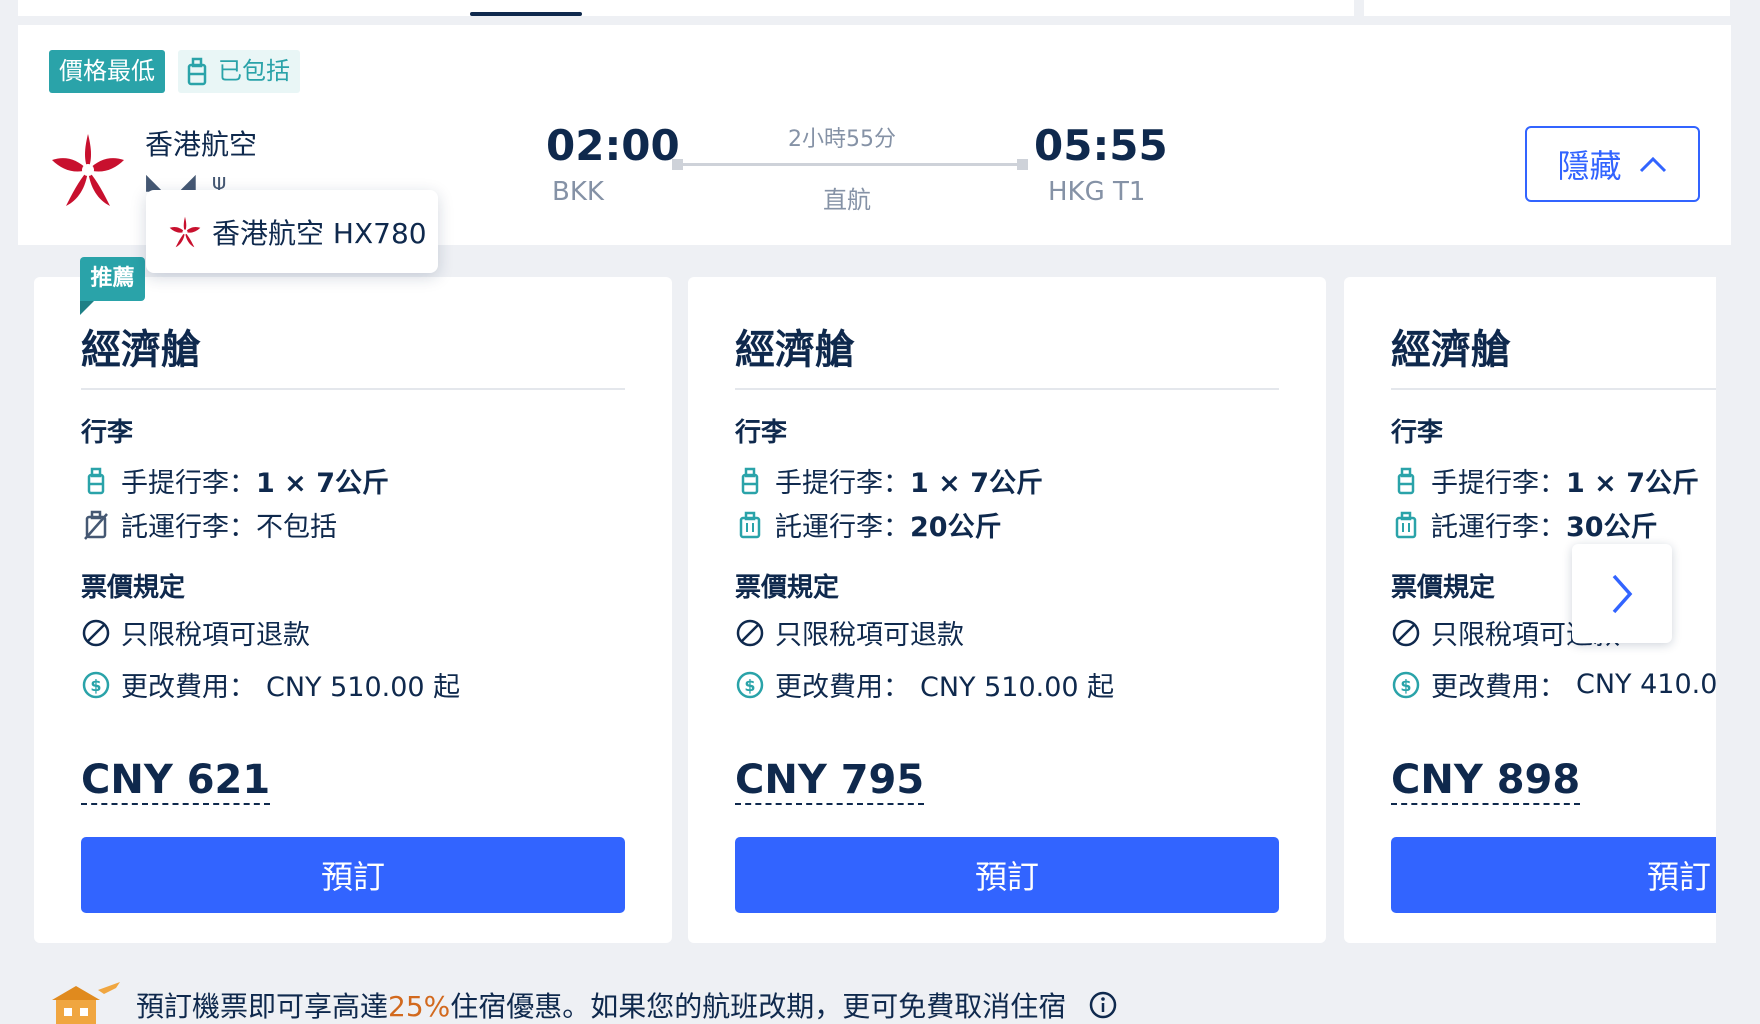 Image resolution: width=1760 pixels, height=1024 pixels. Describe the element at coordinates (254, 71) in the screenshot. I see `included-tag-label: 已包括` at that location.